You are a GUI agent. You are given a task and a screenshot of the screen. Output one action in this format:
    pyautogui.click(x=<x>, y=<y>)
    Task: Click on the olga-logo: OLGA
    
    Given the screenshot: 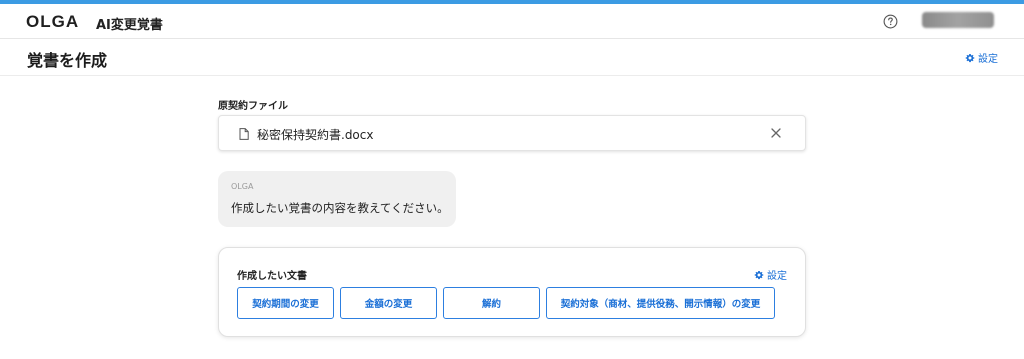 What is the action you would take?
    pyautogui.click(x=52, y=22)
    